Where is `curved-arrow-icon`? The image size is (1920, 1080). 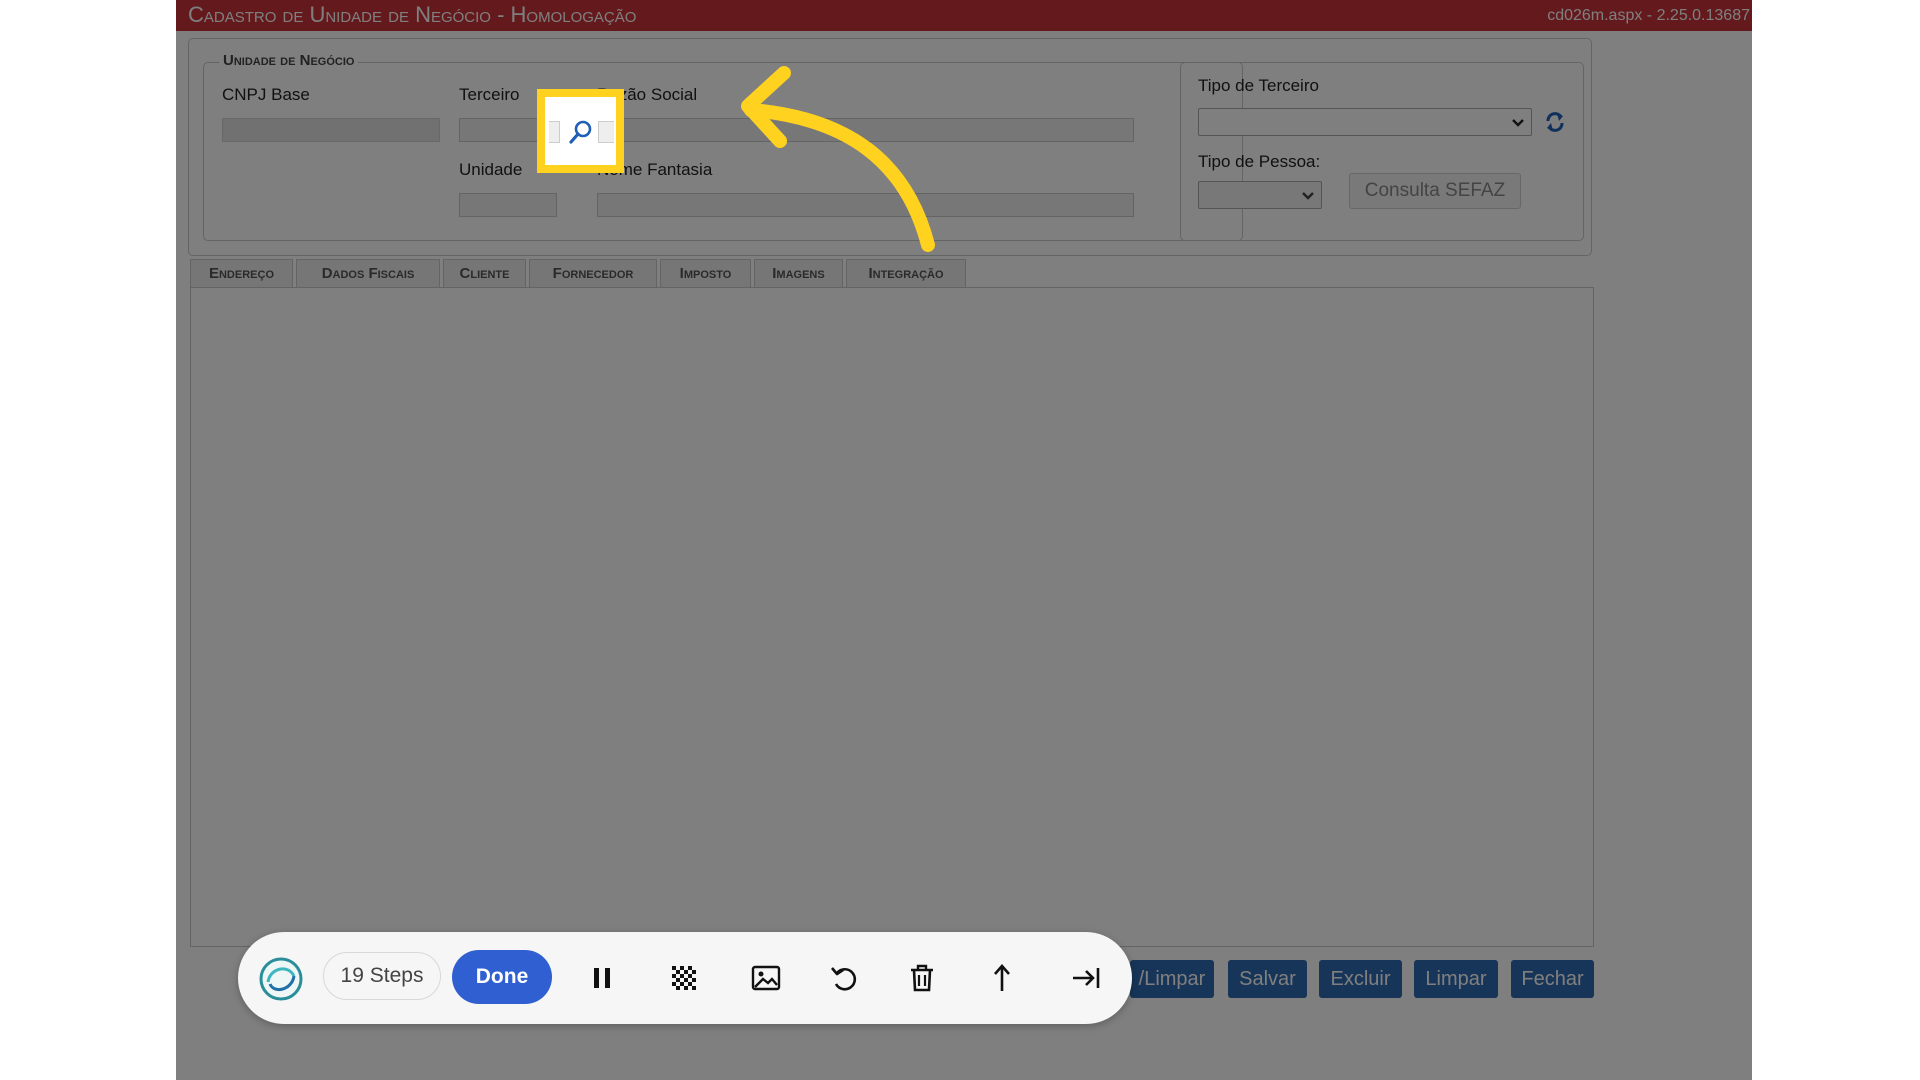 curved-arrow-icon is located at coordinates (838, 159).